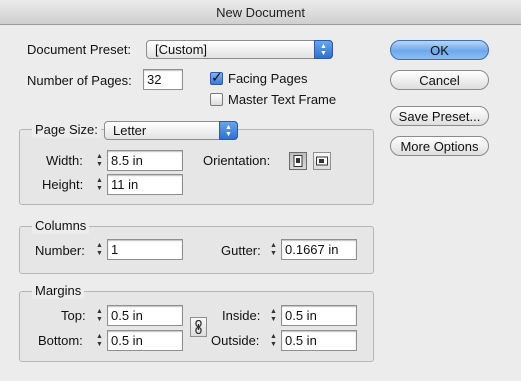 This screenshot has width=521, height=381. What do you see at coordinates (239, 49) in the screenshot?
I see `document-preset-select: [Custom] ▲ ▼` at bounding box center [239, 49].